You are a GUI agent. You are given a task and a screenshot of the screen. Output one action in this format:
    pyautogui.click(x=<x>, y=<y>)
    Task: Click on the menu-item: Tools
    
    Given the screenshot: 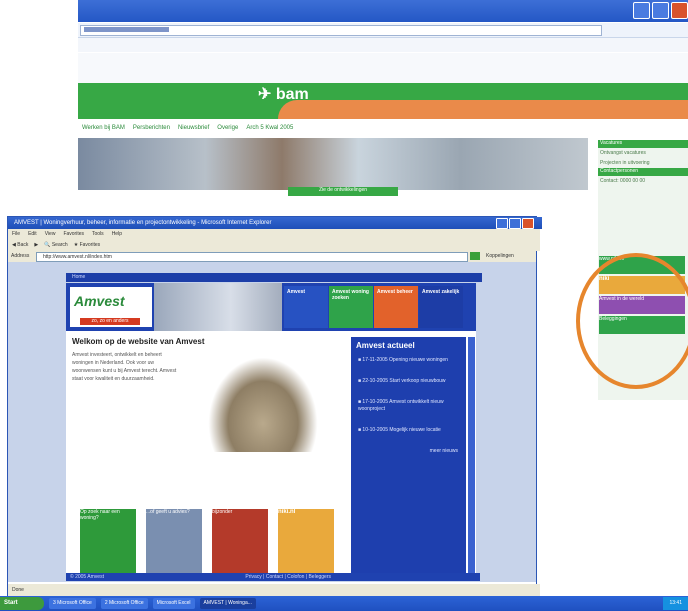 What is the action you would take?
    pyautogui.click(x=98, y=234)
    